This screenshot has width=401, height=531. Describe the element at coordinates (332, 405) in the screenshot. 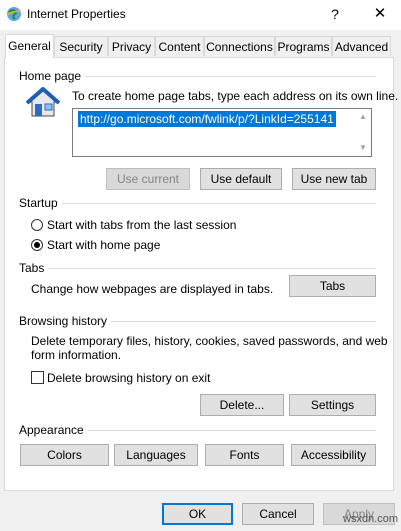

I see `settings-button: Settings` at that location.